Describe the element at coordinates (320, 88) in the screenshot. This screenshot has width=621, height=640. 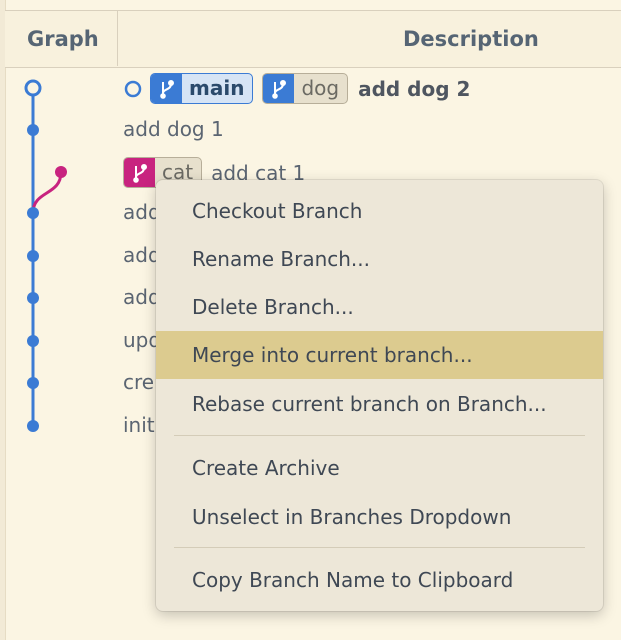
I see `branch-label: dog` at that location.